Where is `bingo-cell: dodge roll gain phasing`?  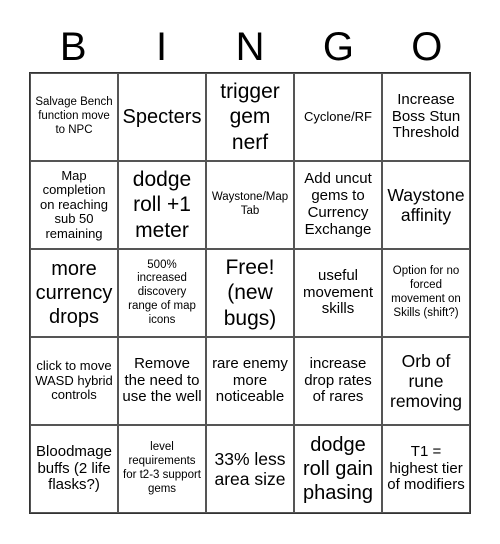
bingo-cell: dodge roll gain phasing is located at coordinates (338, 469).